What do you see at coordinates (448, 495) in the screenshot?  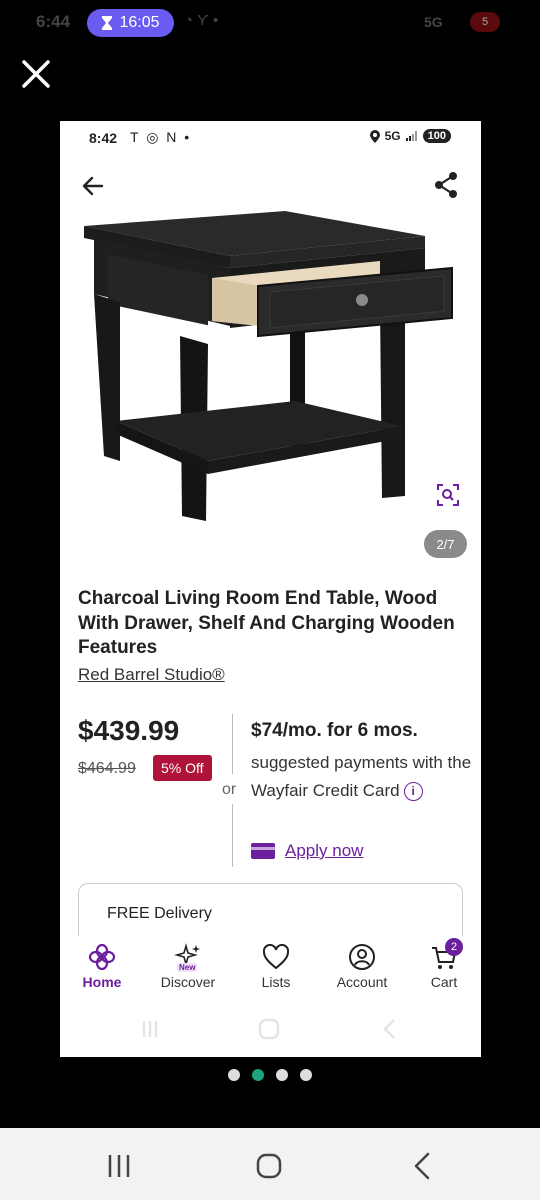 I see `visual-search-icon` at bounding box center [448, 495].